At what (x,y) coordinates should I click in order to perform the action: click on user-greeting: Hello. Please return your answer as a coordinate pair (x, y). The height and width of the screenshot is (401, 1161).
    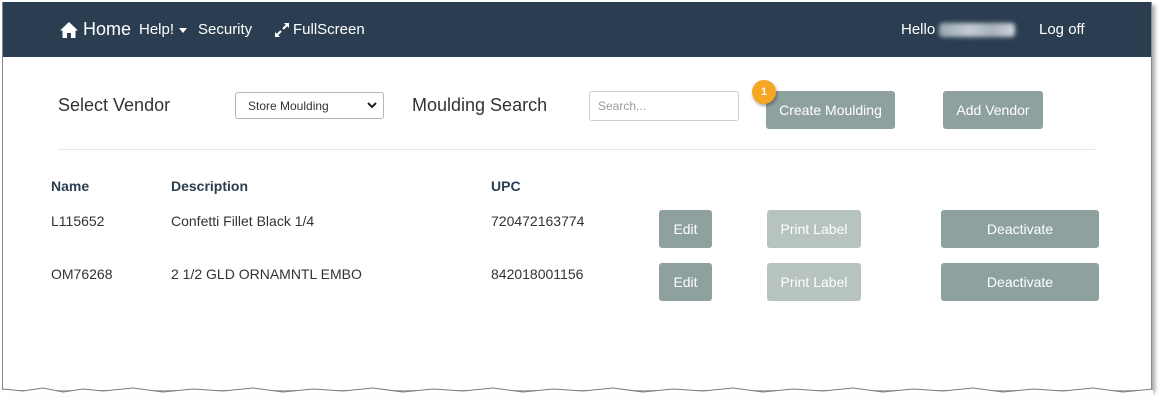
    Looking at the image, I should click on (958, 29).